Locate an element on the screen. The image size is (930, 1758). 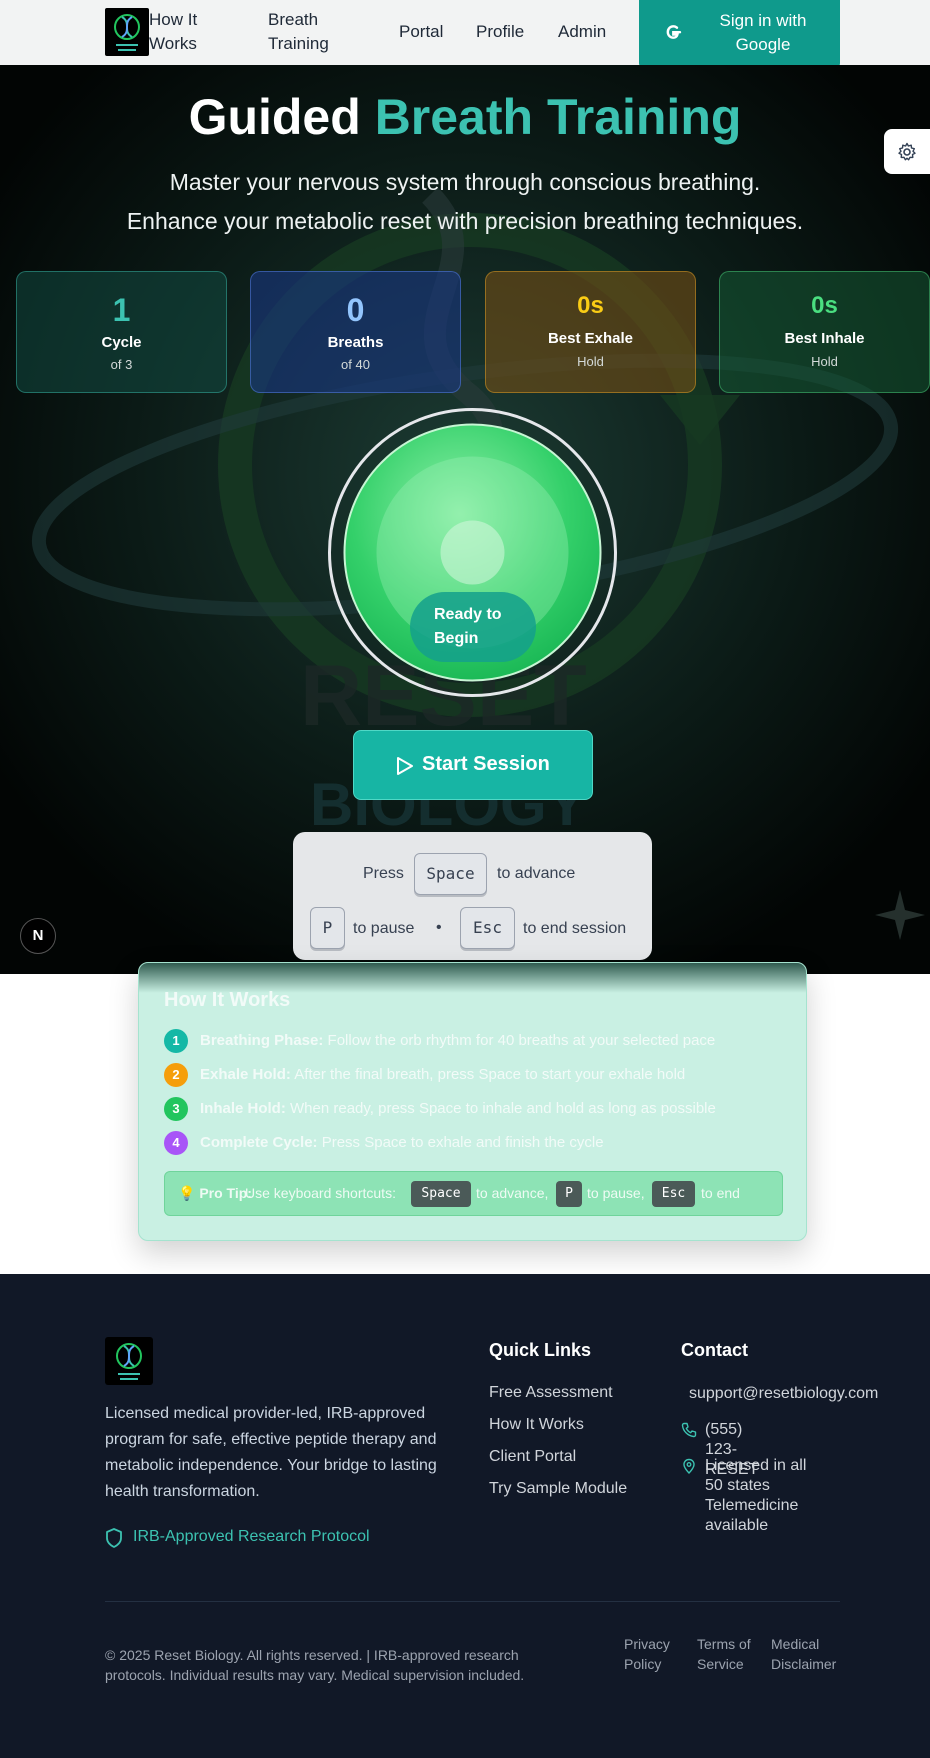
footer-divider is located at coordinates (472, 1601).